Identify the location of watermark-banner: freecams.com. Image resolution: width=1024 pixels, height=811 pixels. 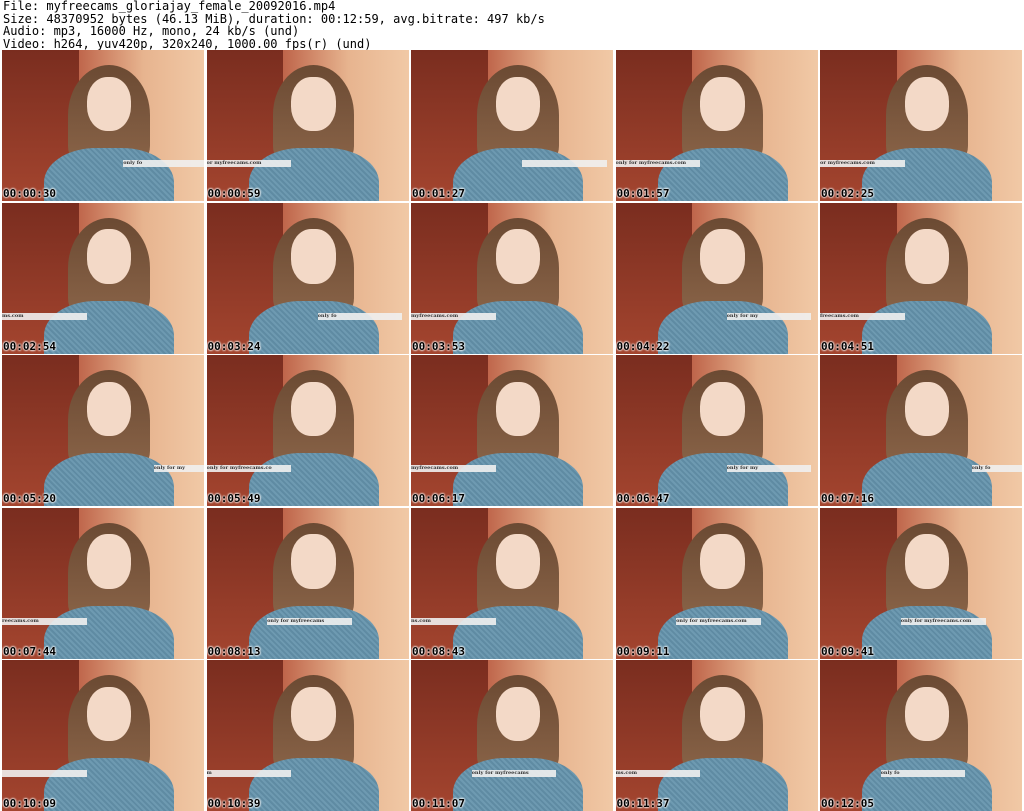
(862, 316).